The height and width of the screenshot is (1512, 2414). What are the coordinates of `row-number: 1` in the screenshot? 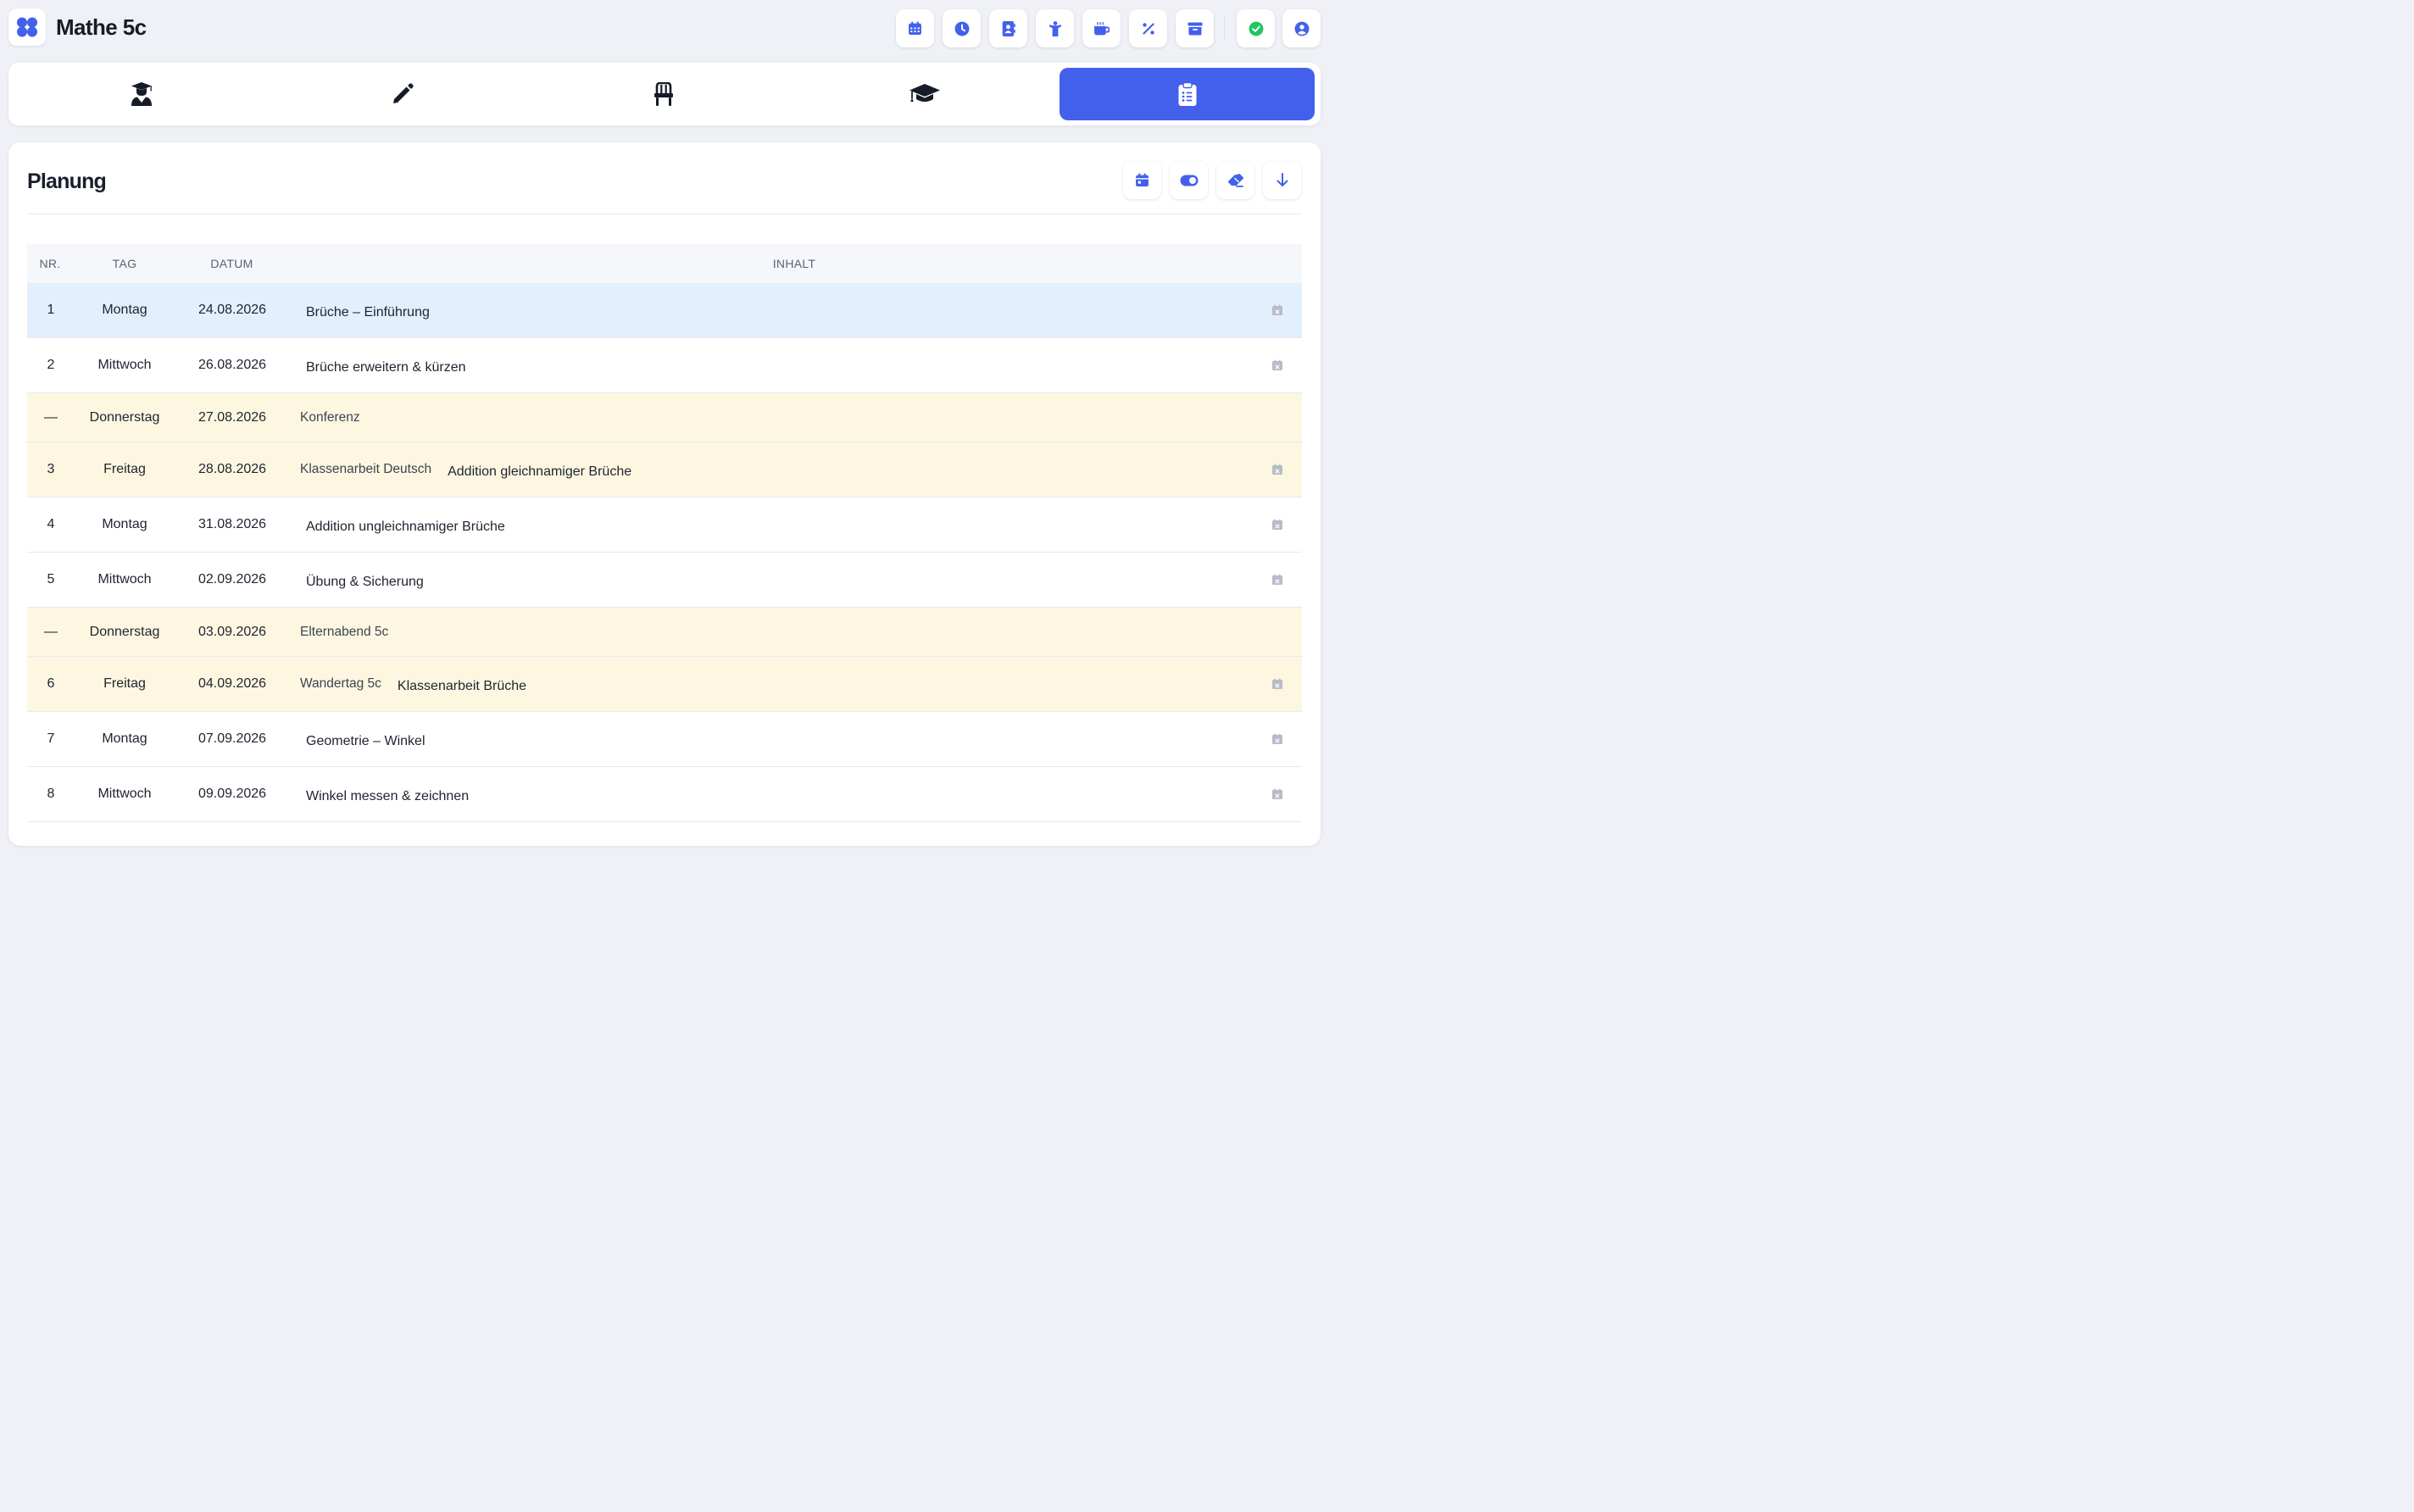 It's located at (51, 310).